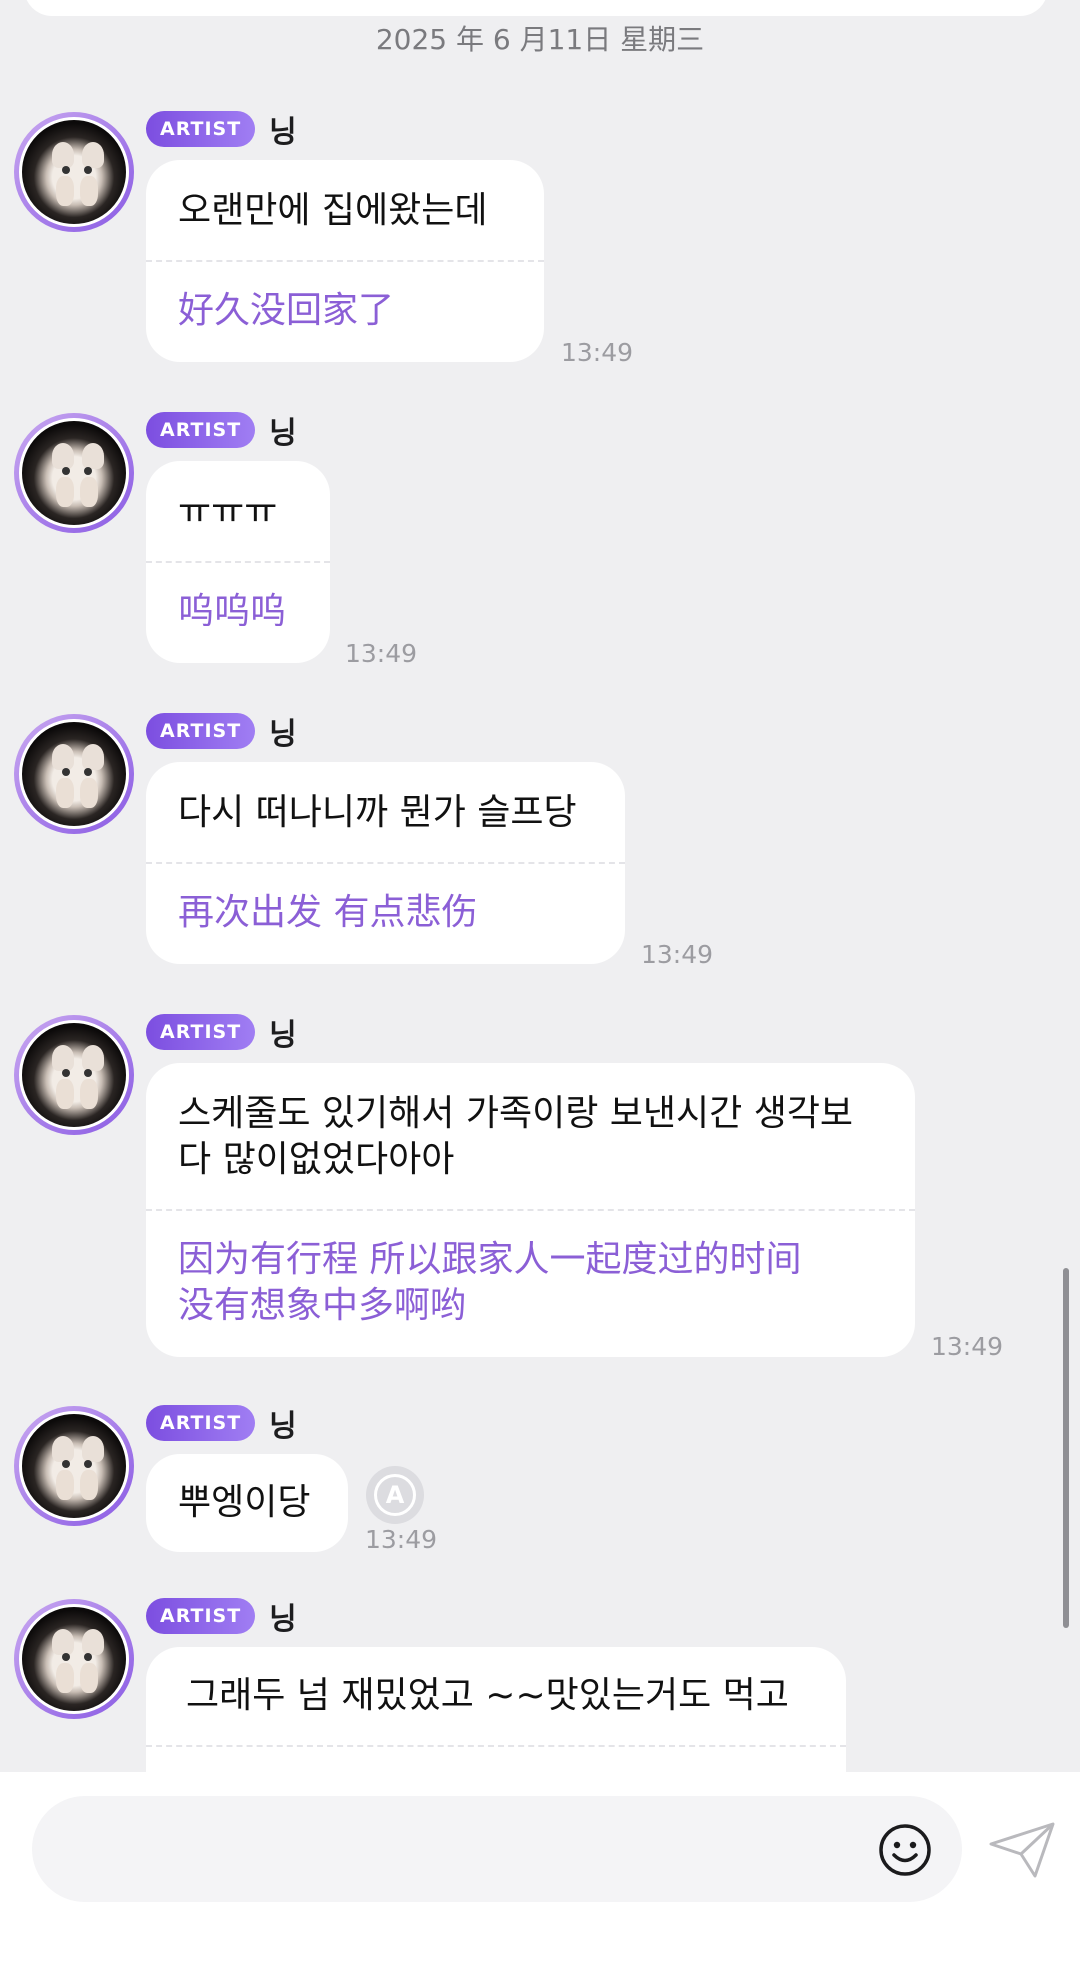 This screenshot has height=1961, width=1080. What do you see at coordinates (540, 39) in the screenshot?
I see `date-header: 2025 年 6 月11日 星期三` at bounding box center [540, 39].